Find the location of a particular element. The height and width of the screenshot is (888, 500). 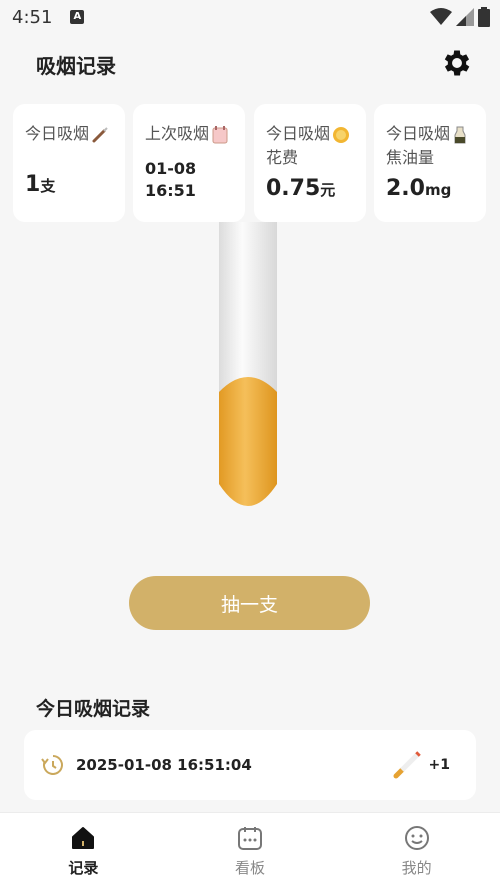

stat-value: 0.75 is located at coordinates (293, 188).